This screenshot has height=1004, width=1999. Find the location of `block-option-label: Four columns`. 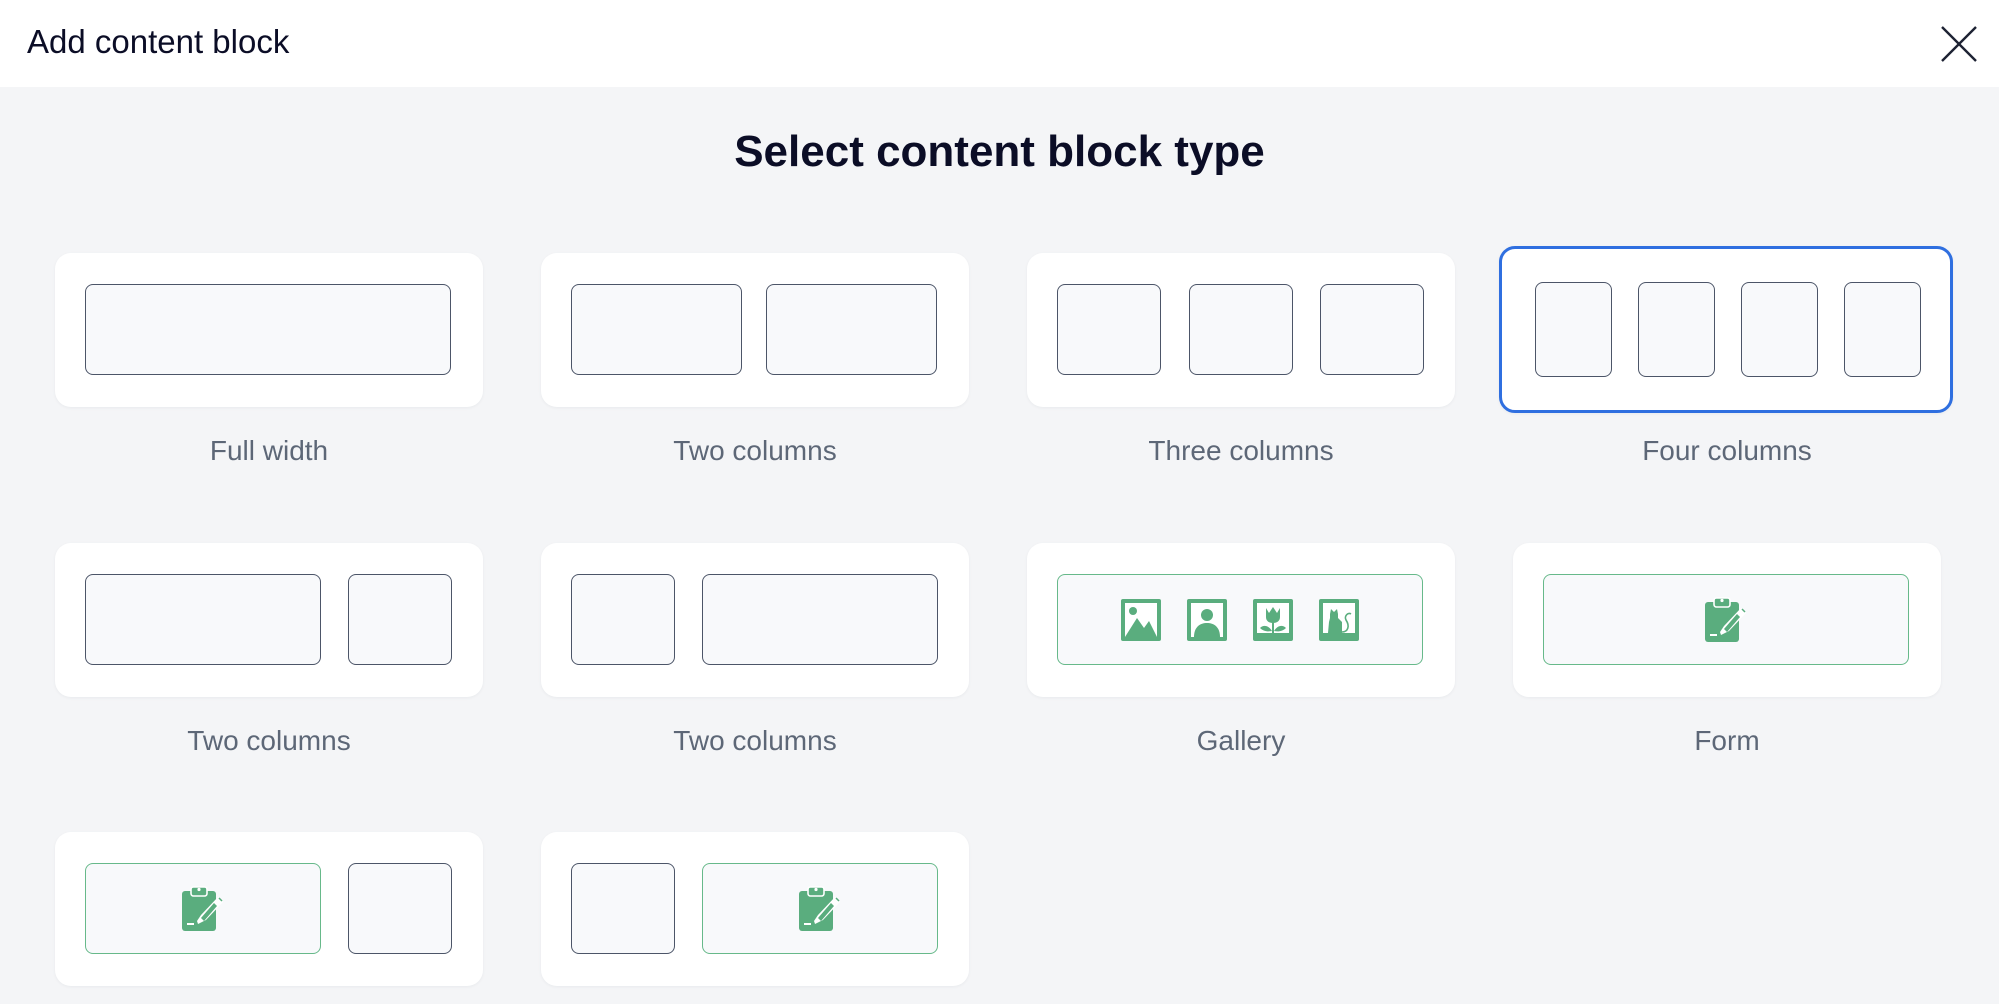

block-option-label: Four columns is located at coordinates (1727, 450).